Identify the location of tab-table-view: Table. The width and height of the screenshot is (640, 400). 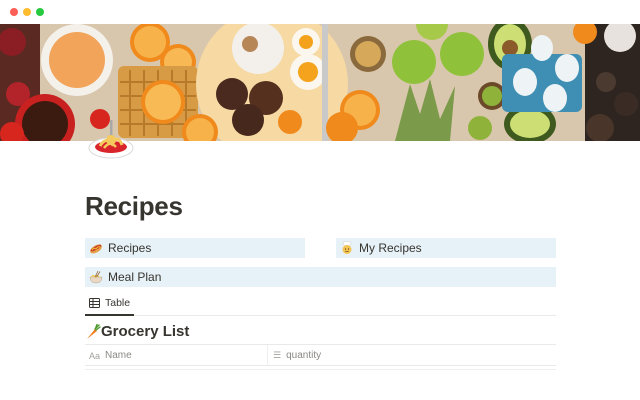
(110, 304).